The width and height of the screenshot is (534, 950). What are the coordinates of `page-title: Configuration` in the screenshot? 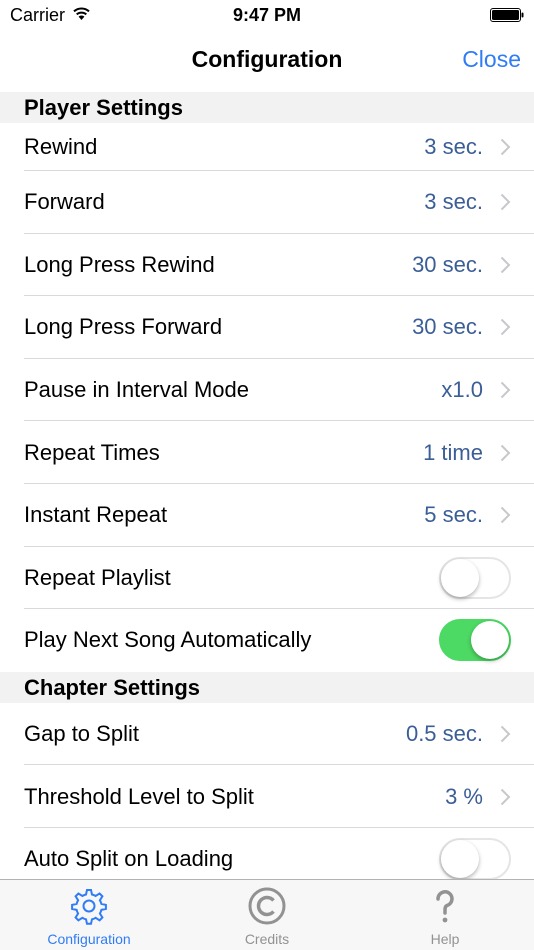 It's located at (267, 59).